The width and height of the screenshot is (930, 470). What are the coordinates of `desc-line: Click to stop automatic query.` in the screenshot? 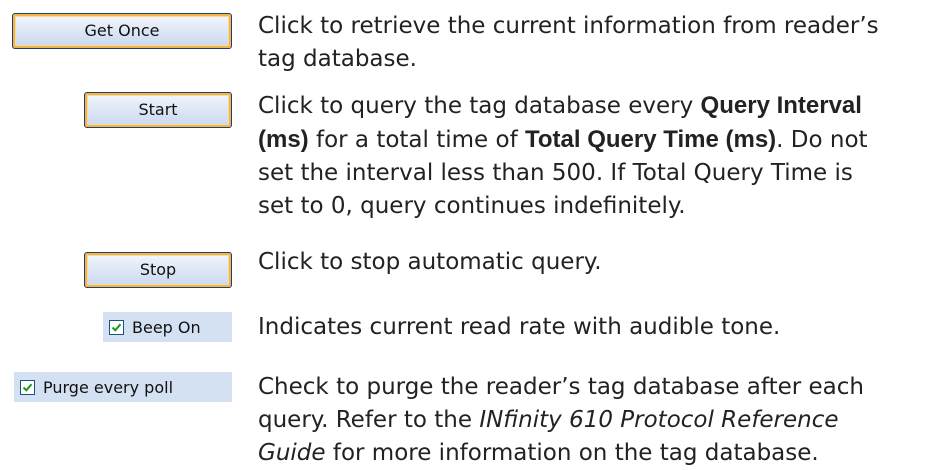 It's located at (430, 262).